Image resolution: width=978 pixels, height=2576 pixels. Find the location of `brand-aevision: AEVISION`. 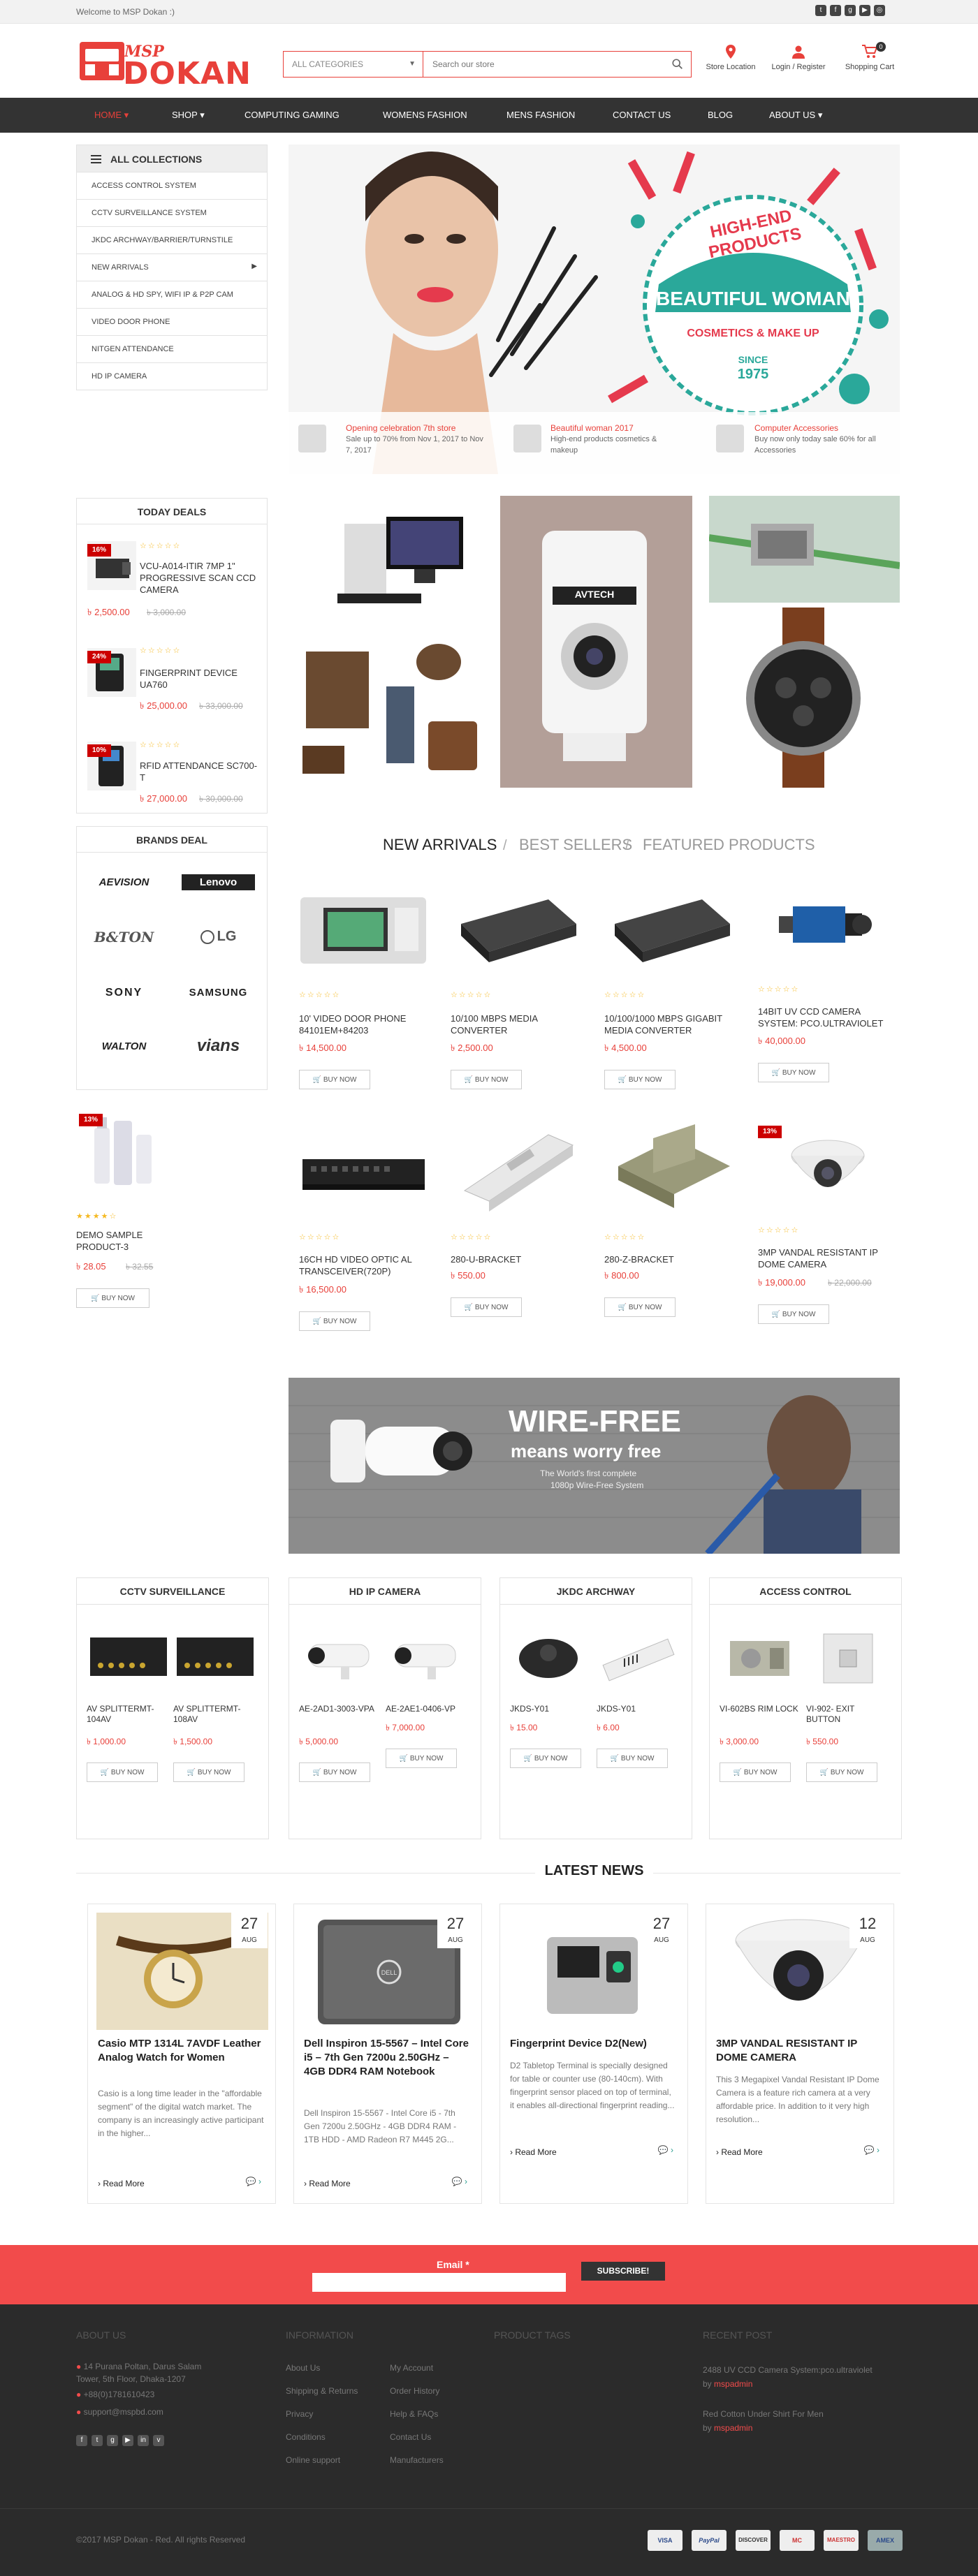

brand-aevision: AEVISION is located at coordinates (124, 882).